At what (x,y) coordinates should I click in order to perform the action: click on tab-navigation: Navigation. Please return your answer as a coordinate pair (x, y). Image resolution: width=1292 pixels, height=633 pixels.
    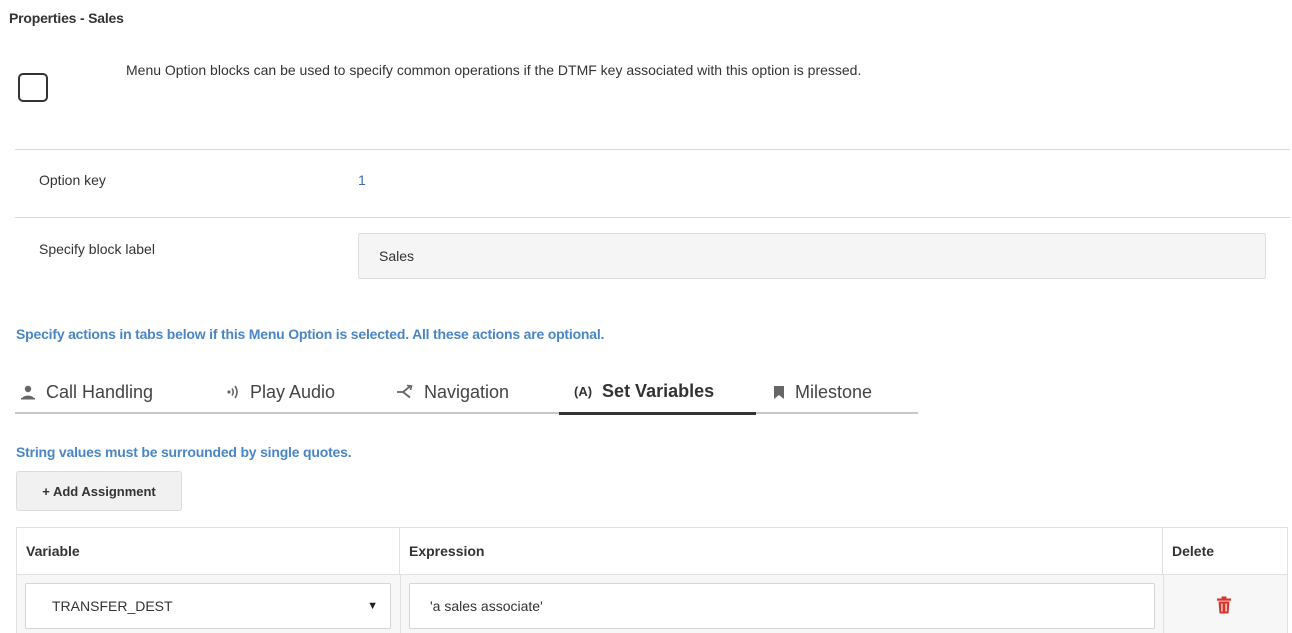
    Looking at the image, I should click on (452, 392).